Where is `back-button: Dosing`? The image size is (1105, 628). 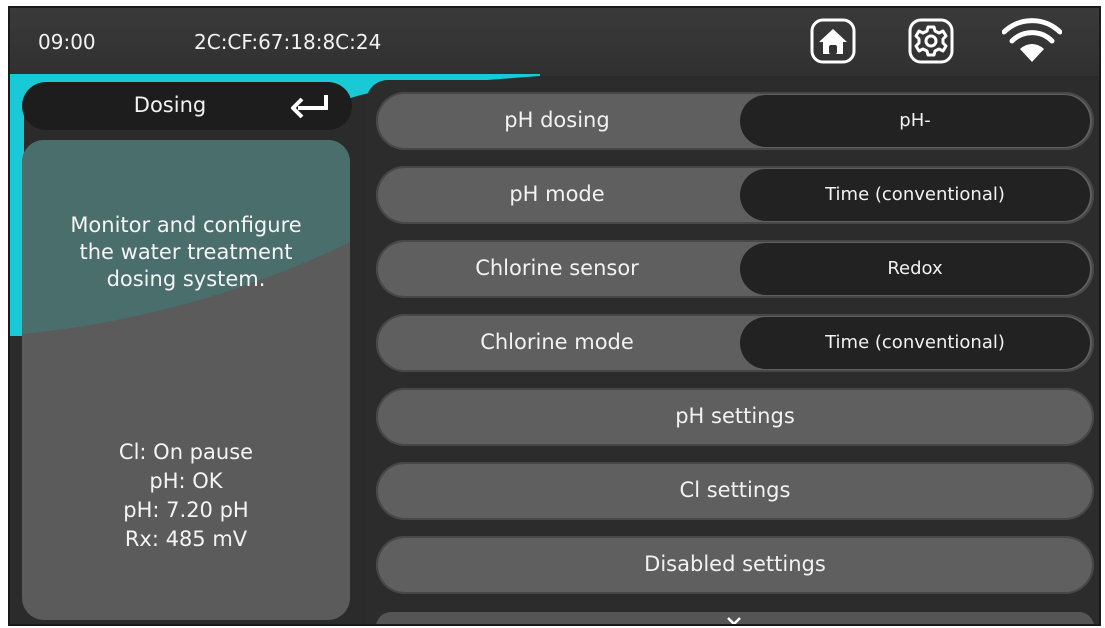 back-button: Dosing is located at coordinates (187, 106).